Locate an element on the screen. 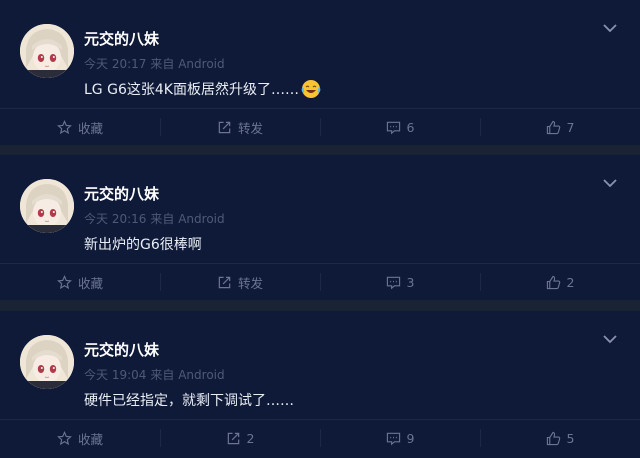  comment-button: 9 is located at coordinates (400, 438).